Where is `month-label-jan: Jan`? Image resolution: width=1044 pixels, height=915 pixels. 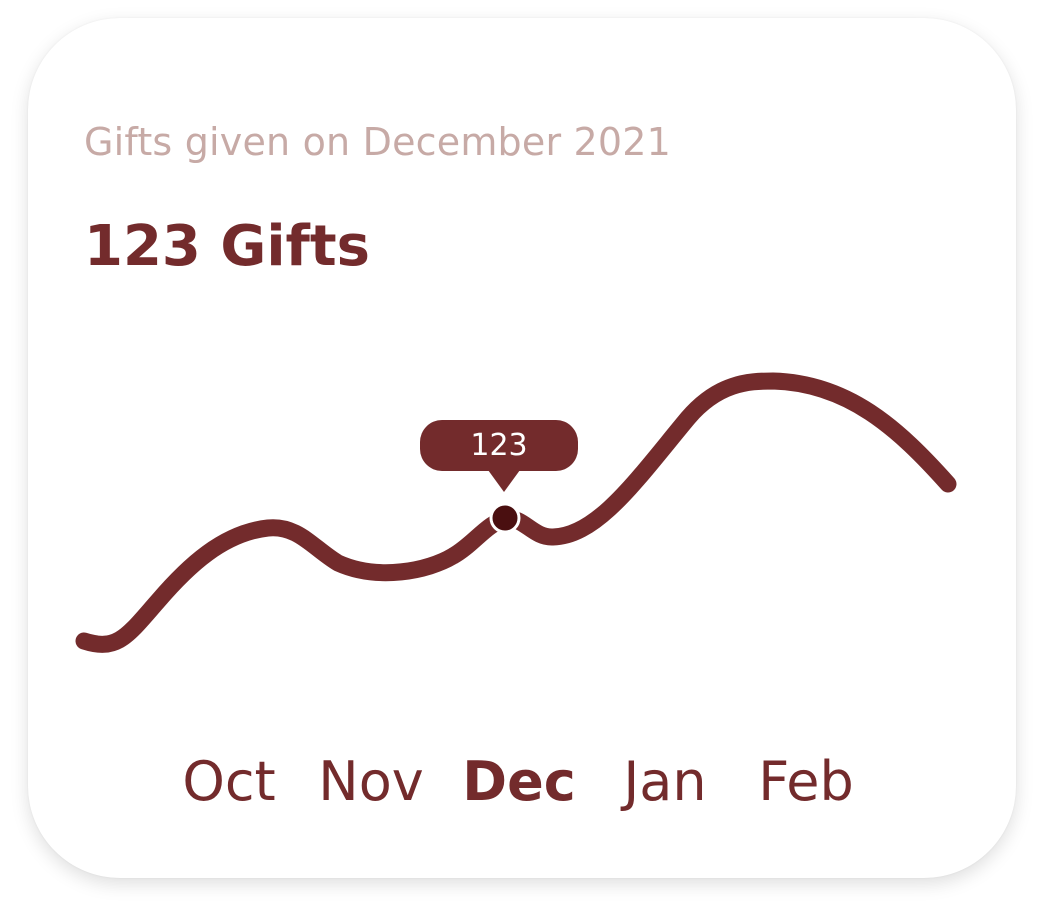
month-label-jan: Jan is located at coordinates (664, 781).